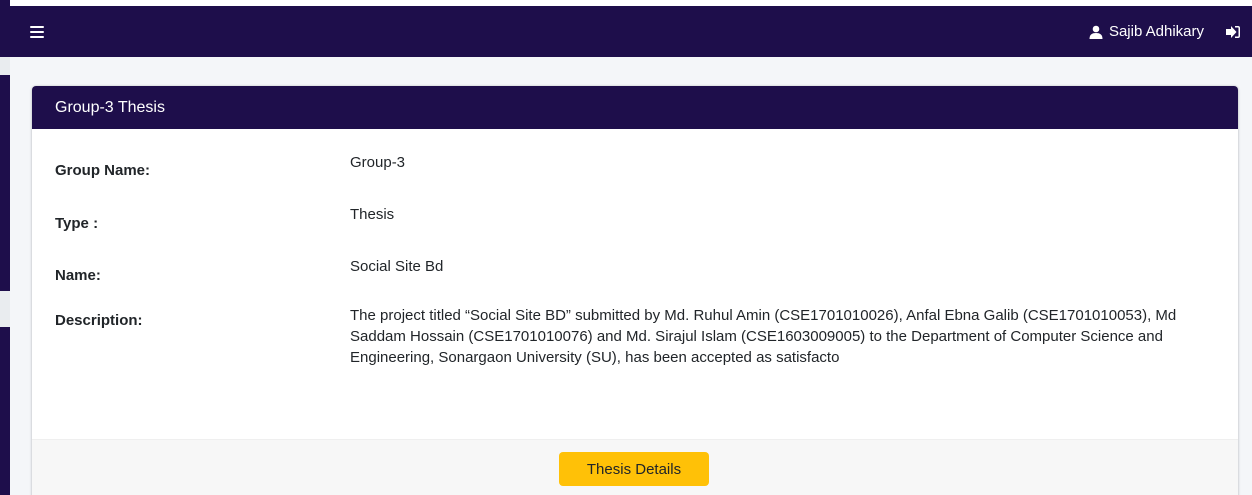 The width and height of the screenshot is (1252, 495). I want to click on top-navbar: Sajib Adhikary, so click(631, 31).